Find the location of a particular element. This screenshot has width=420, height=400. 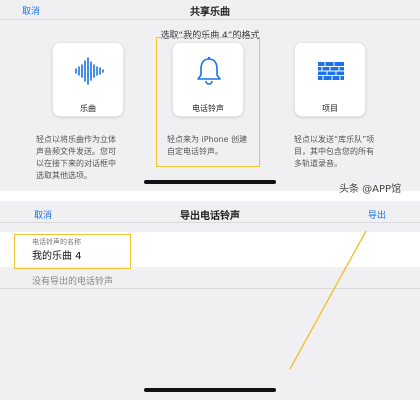

no-exported-ringtones-note: 没有导出的电话铃声 is located at coordinates (73, 282).